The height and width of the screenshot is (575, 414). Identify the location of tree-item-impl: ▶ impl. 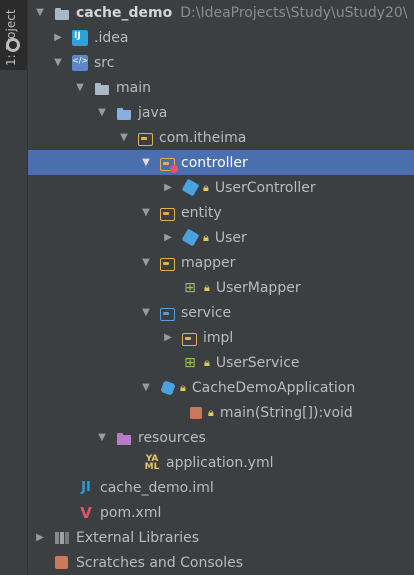
(221, 337).